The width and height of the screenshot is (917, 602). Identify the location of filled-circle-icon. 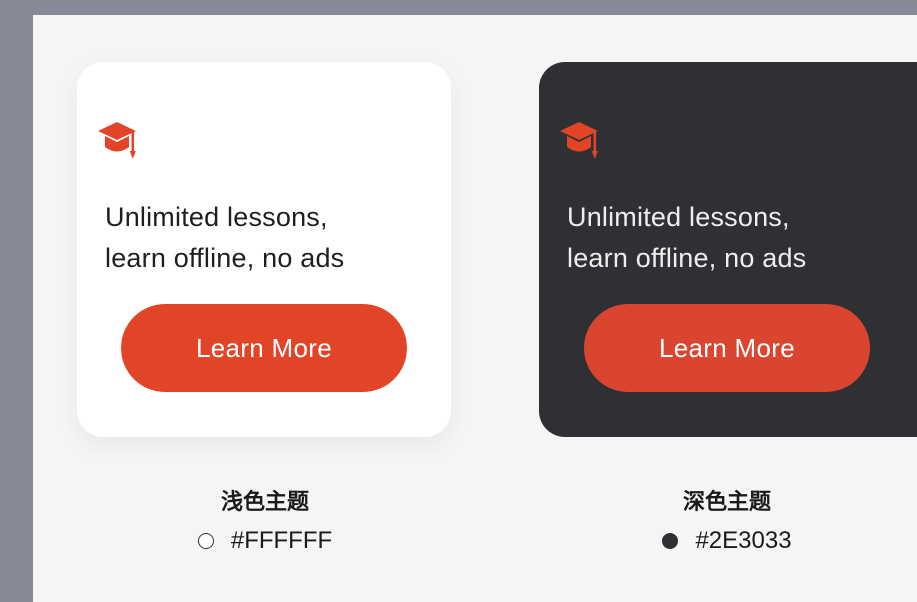
(670, 541).